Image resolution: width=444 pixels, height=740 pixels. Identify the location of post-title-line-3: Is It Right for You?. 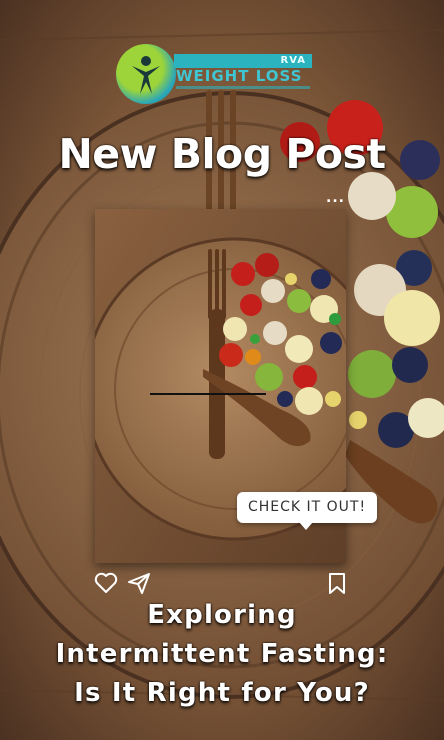
(222, 693).